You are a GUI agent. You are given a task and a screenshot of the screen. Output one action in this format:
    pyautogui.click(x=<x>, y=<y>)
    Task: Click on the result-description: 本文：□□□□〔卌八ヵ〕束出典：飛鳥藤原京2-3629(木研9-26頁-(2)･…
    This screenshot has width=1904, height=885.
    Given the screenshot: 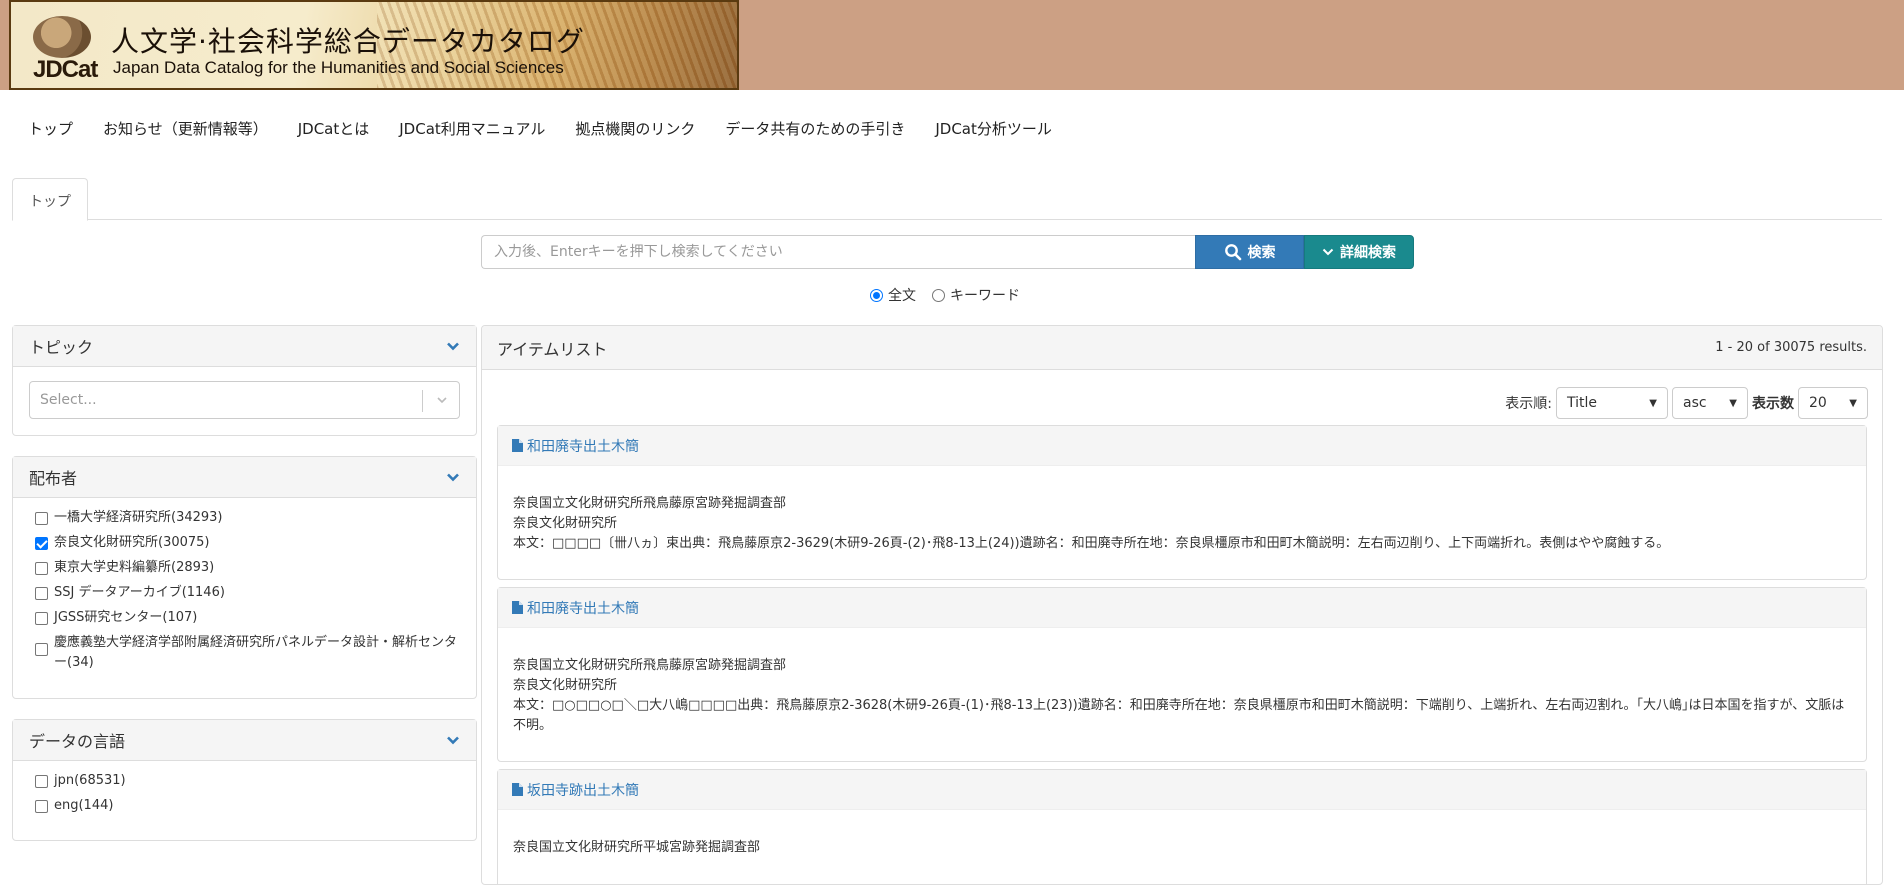 What is the action you would take?
    pyautogui.click(x=1091, y=543)
    